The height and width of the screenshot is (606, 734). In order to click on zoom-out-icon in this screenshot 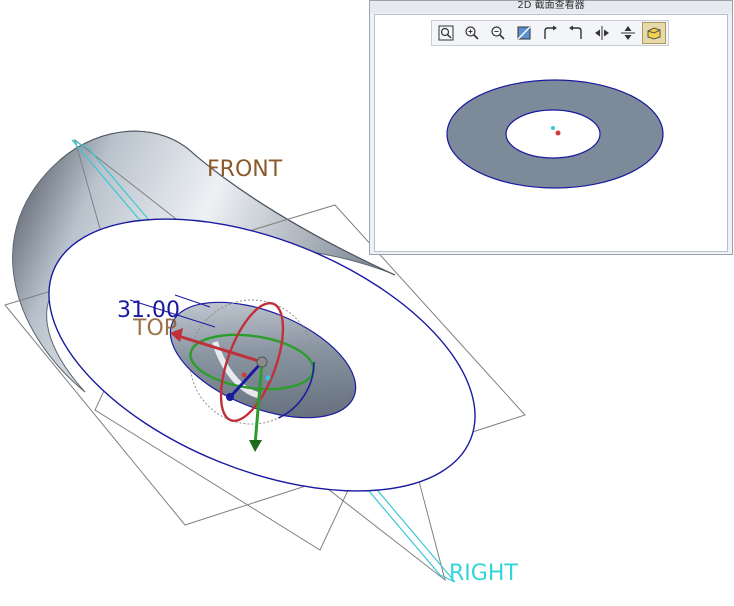, I will do `click(498, 33)`.